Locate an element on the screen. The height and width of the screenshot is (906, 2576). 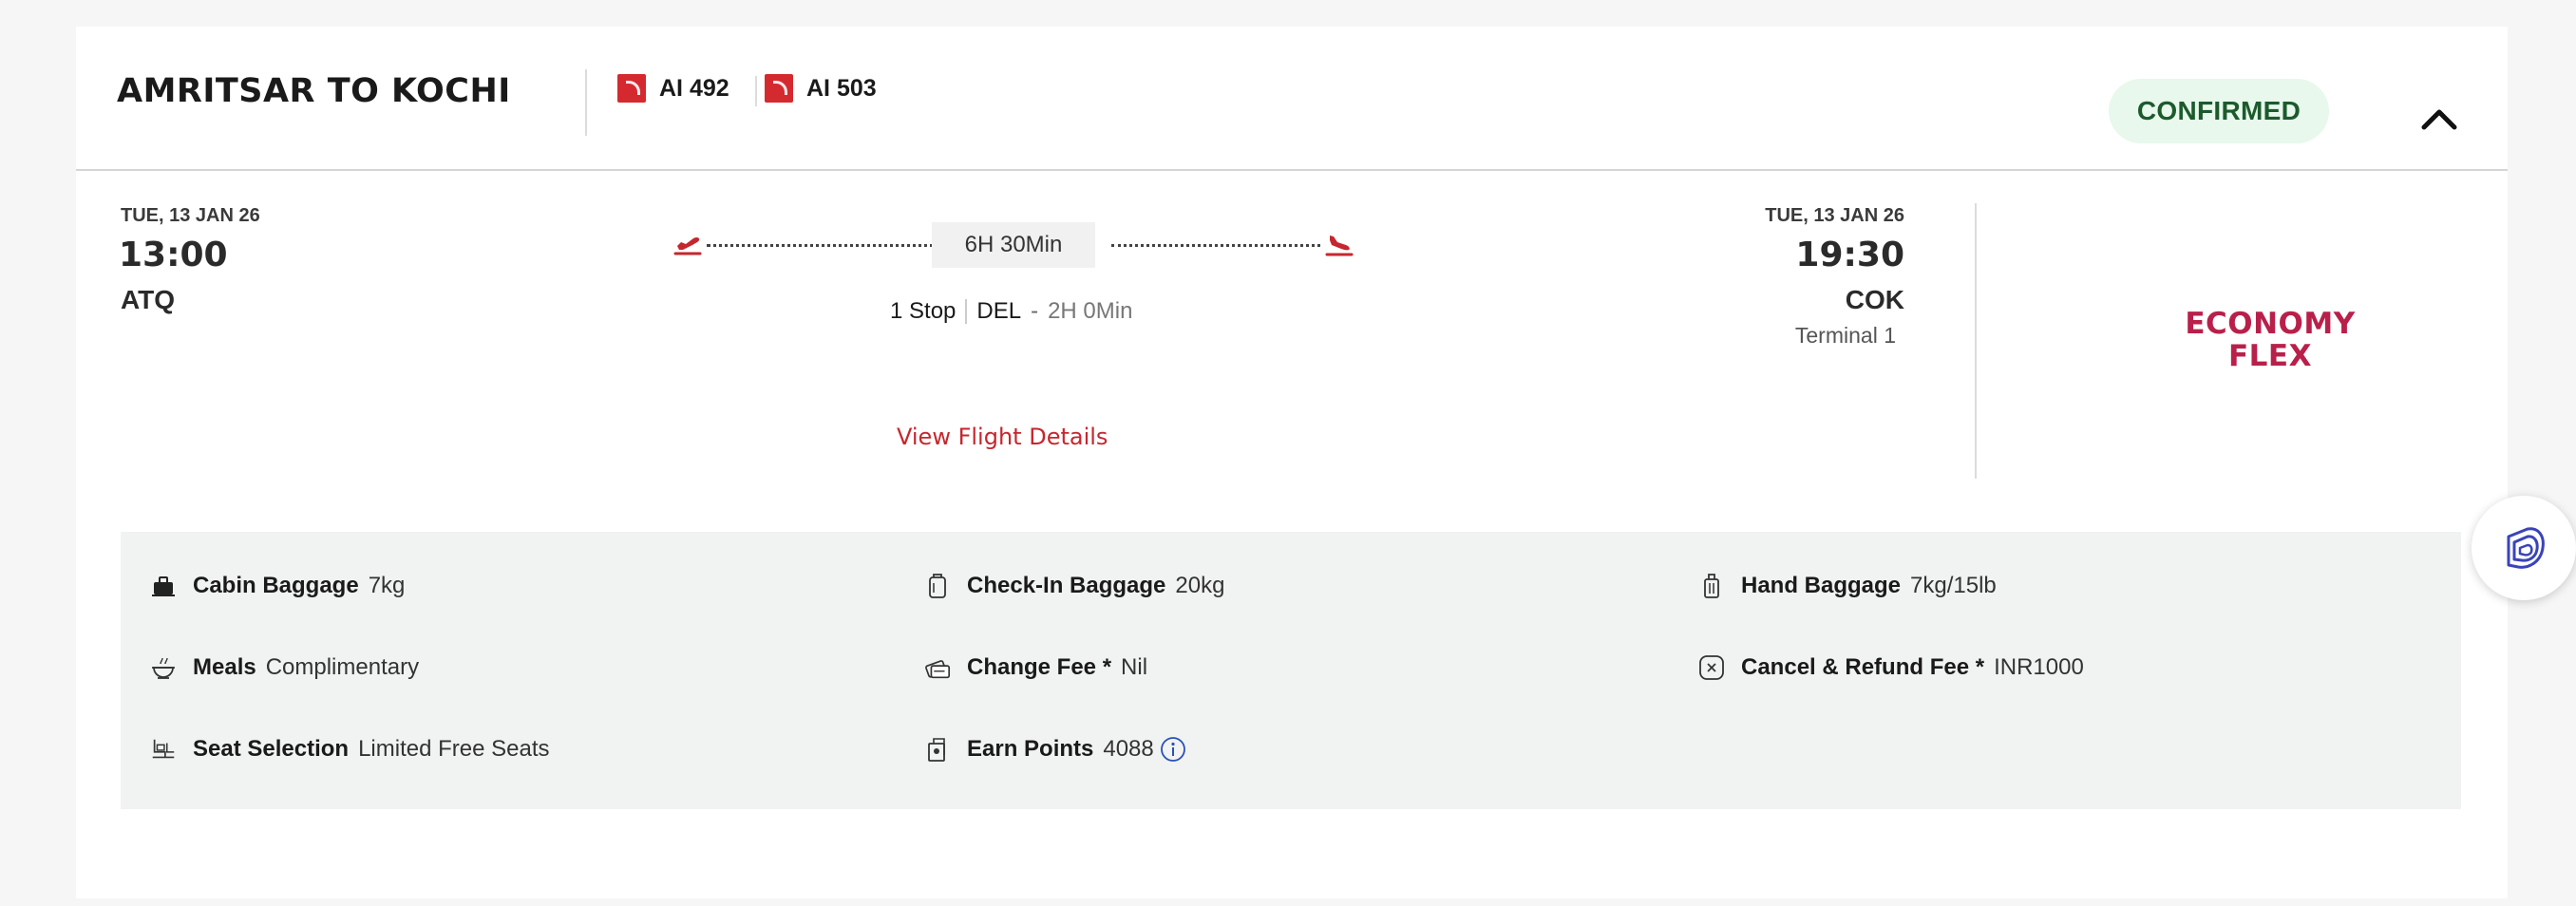
fare-type: ECONOMY FLEX is located at coordinates (2270, 340).